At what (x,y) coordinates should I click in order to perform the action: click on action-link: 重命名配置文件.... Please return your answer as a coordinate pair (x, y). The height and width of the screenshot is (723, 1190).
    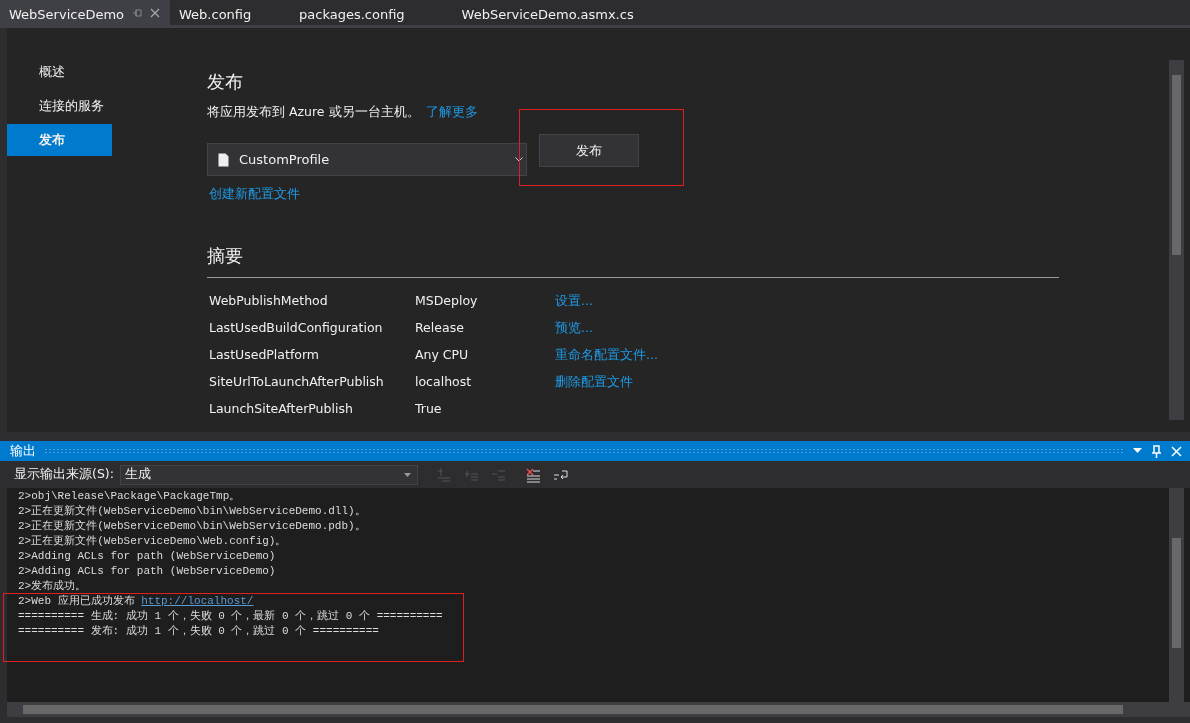
    Looking at the image, I should click on (606, 359).